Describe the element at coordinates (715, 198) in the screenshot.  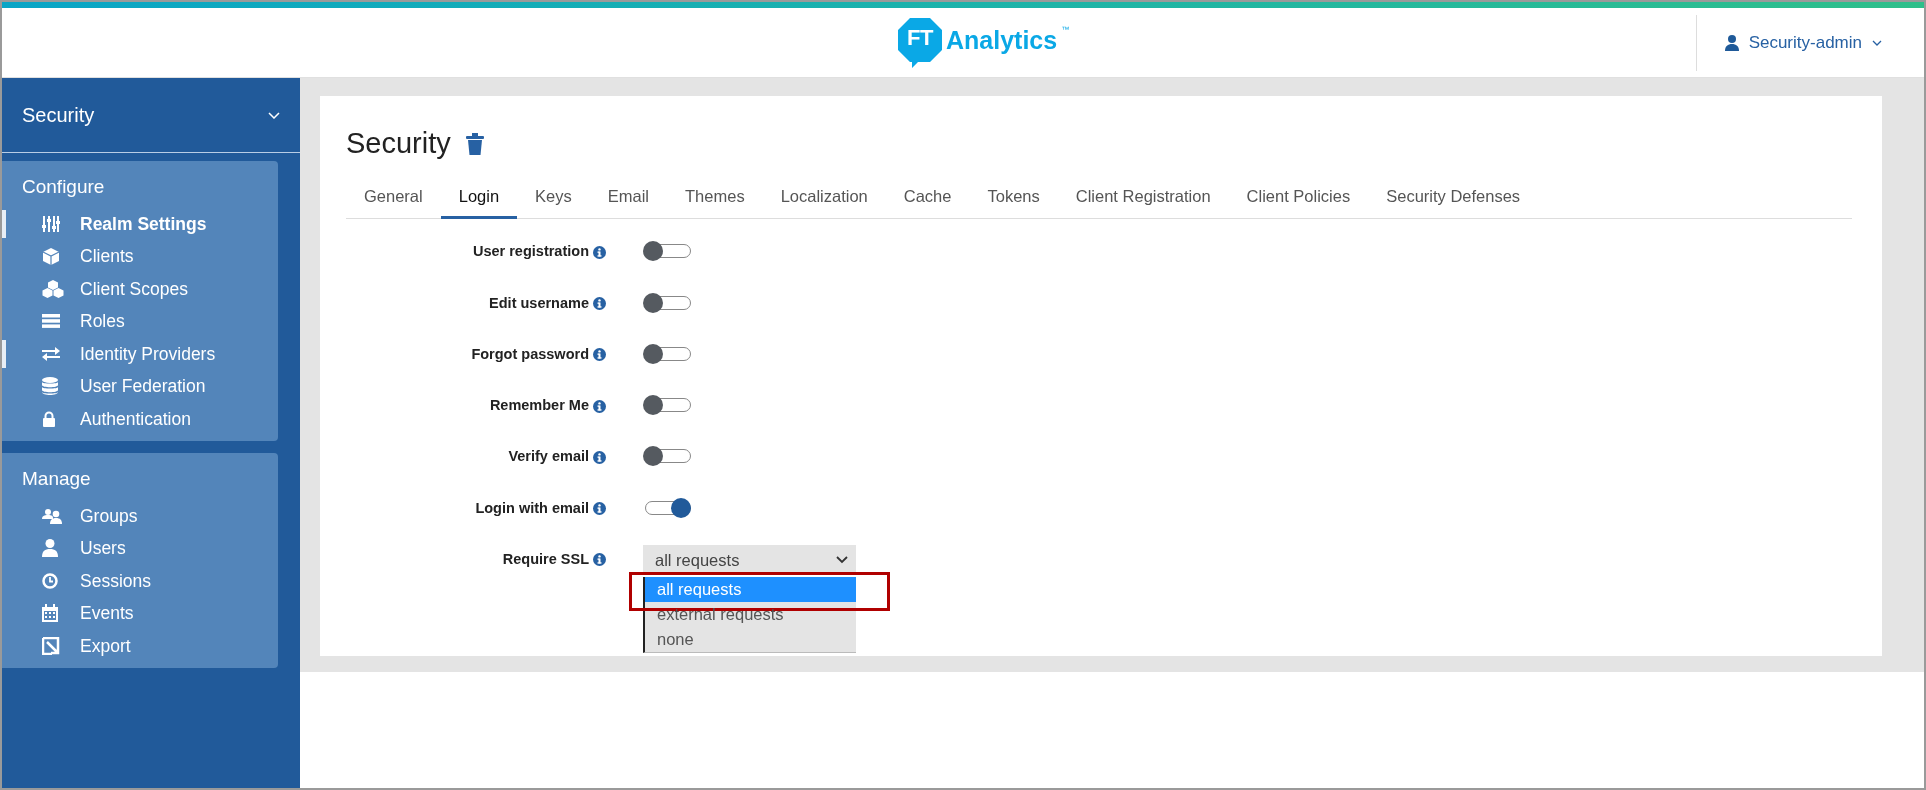
I see `tab: Themes` at that location.